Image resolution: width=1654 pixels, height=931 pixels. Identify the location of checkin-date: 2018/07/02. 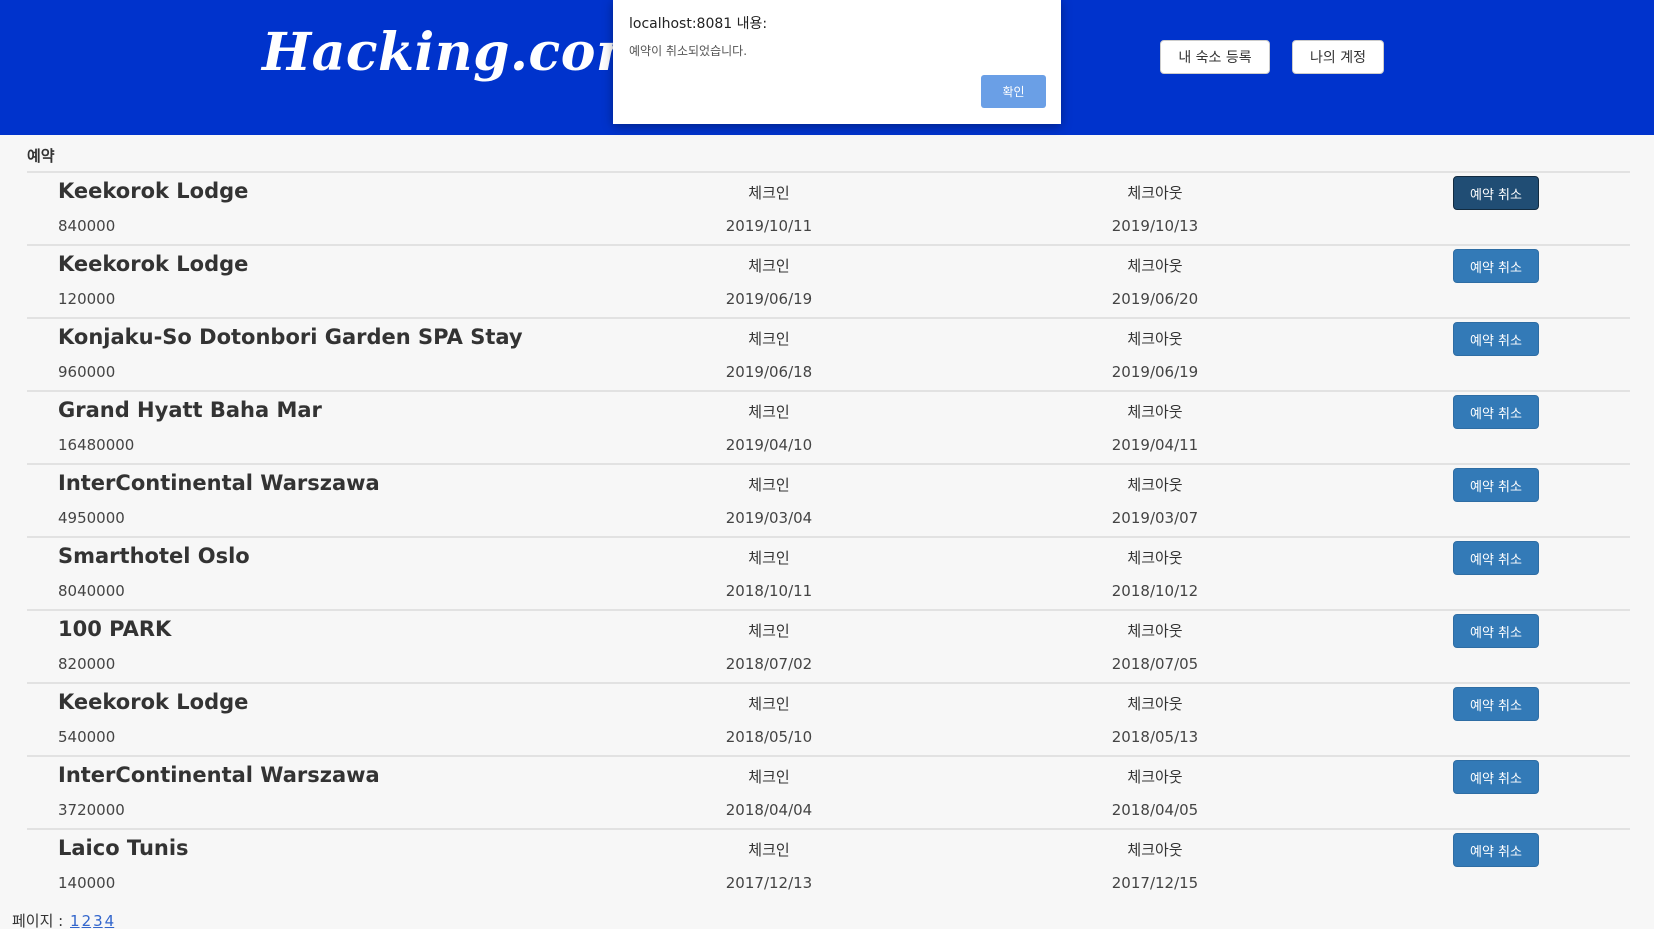
(769, 664).